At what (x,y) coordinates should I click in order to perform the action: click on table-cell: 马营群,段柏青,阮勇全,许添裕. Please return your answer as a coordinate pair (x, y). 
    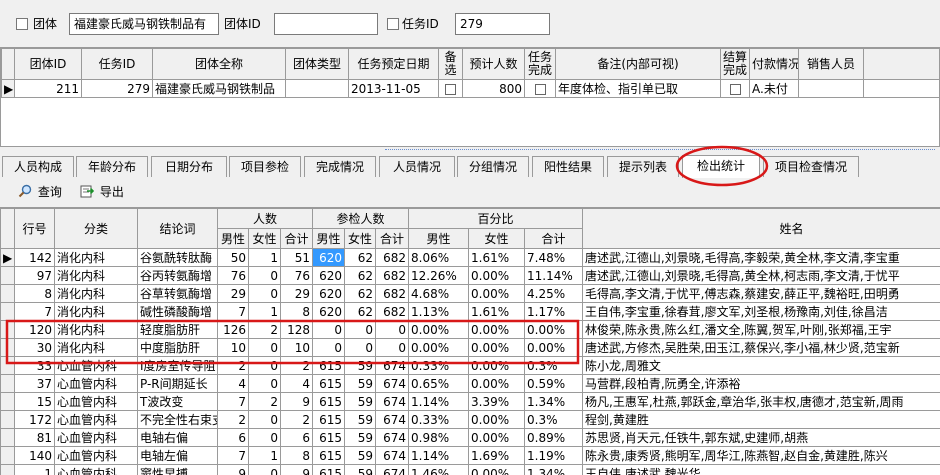
    Looking at the image, I should click on (761, 383).